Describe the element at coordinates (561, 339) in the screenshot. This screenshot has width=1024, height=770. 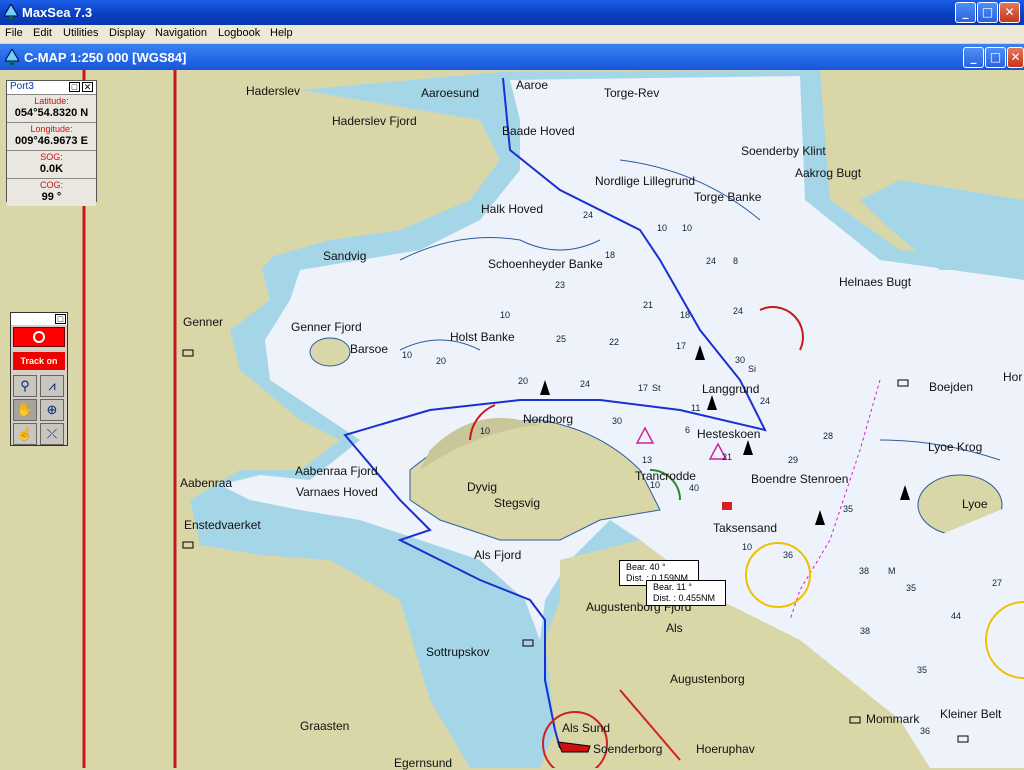
I see `sounding: 25` at that location.